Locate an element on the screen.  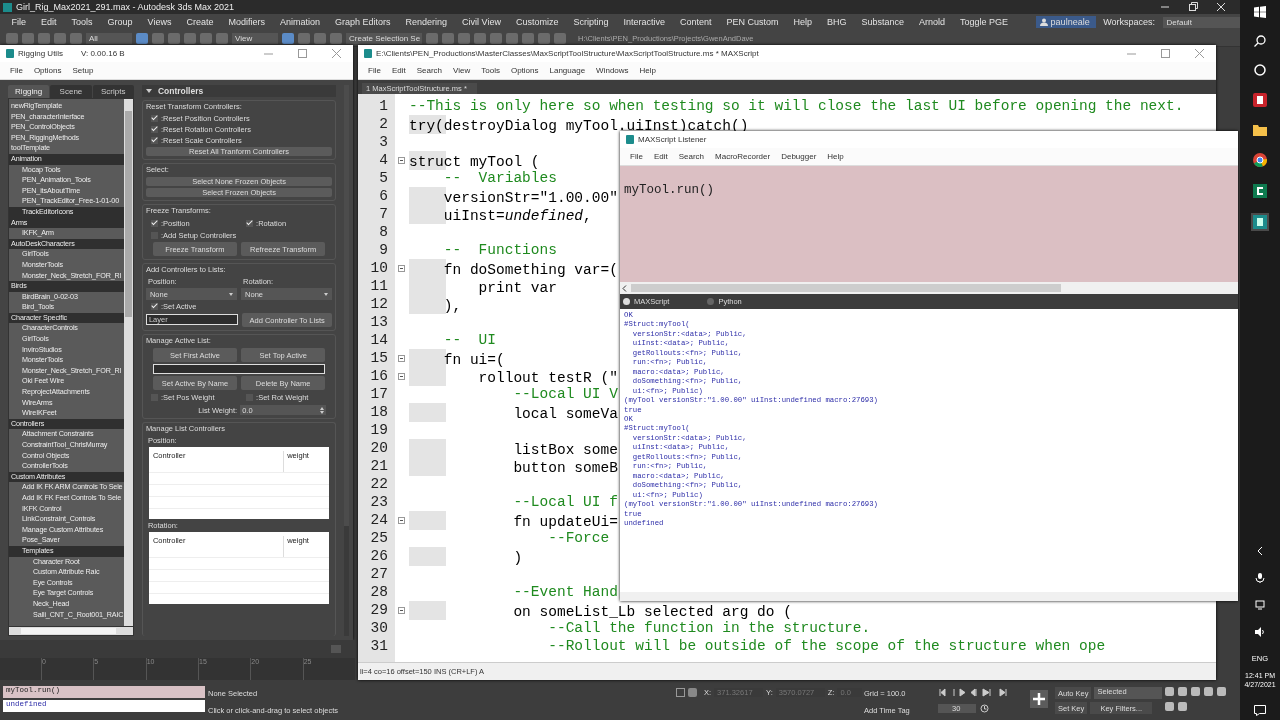
menu-item: Content is located at coordinates (695, 22).